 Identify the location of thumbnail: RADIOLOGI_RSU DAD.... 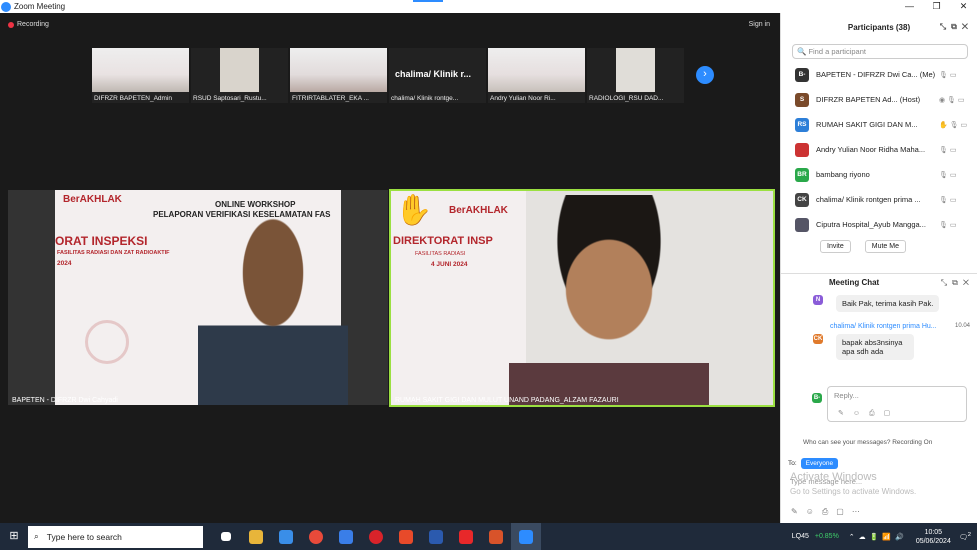
(635, 75).